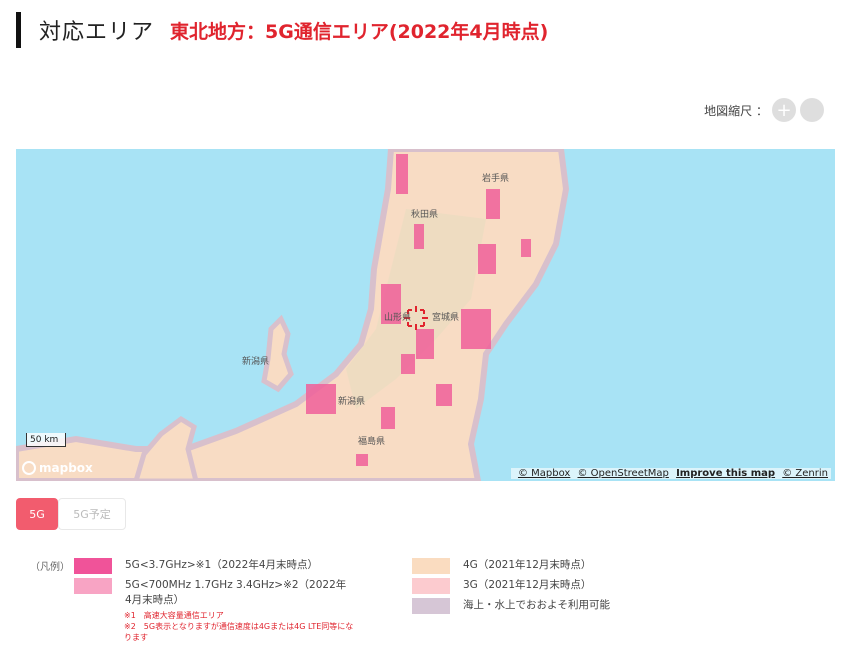 The image size is (850, 656). I want to click on legend-item-3g: 3G（2021年12月末時点）, so click(542, 586).